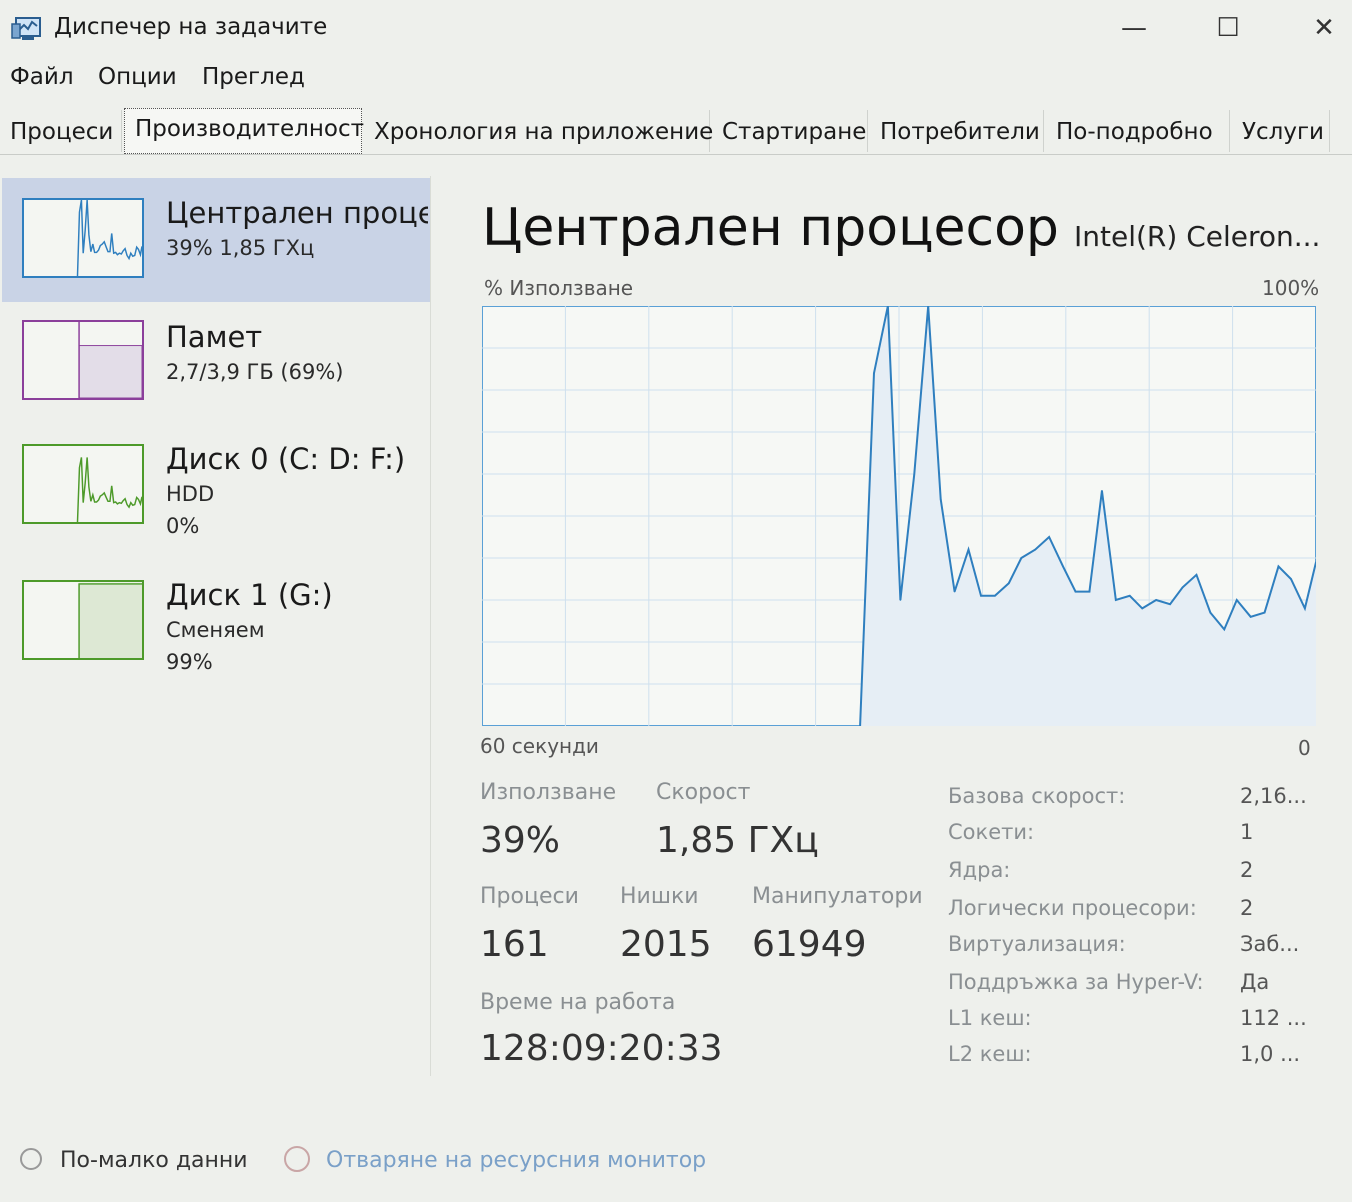 This screenshot has width=1352, height=1202. What do you see at coordinates (548, 792) in the screenshot?
I see `usage-label: Използване` at bounding box center [548, 792].